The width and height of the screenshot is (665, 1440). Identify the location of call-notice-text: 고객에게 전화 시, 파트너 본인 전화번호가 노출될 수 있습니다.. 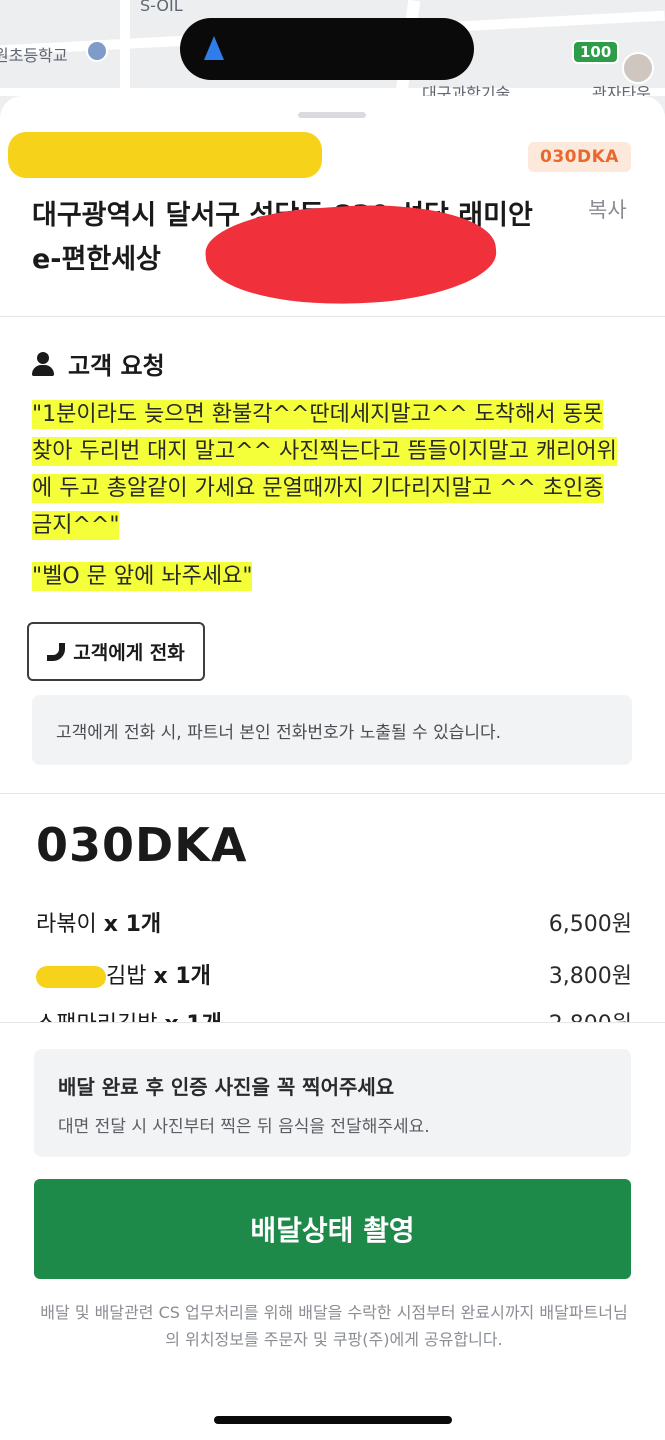
(279, 732).